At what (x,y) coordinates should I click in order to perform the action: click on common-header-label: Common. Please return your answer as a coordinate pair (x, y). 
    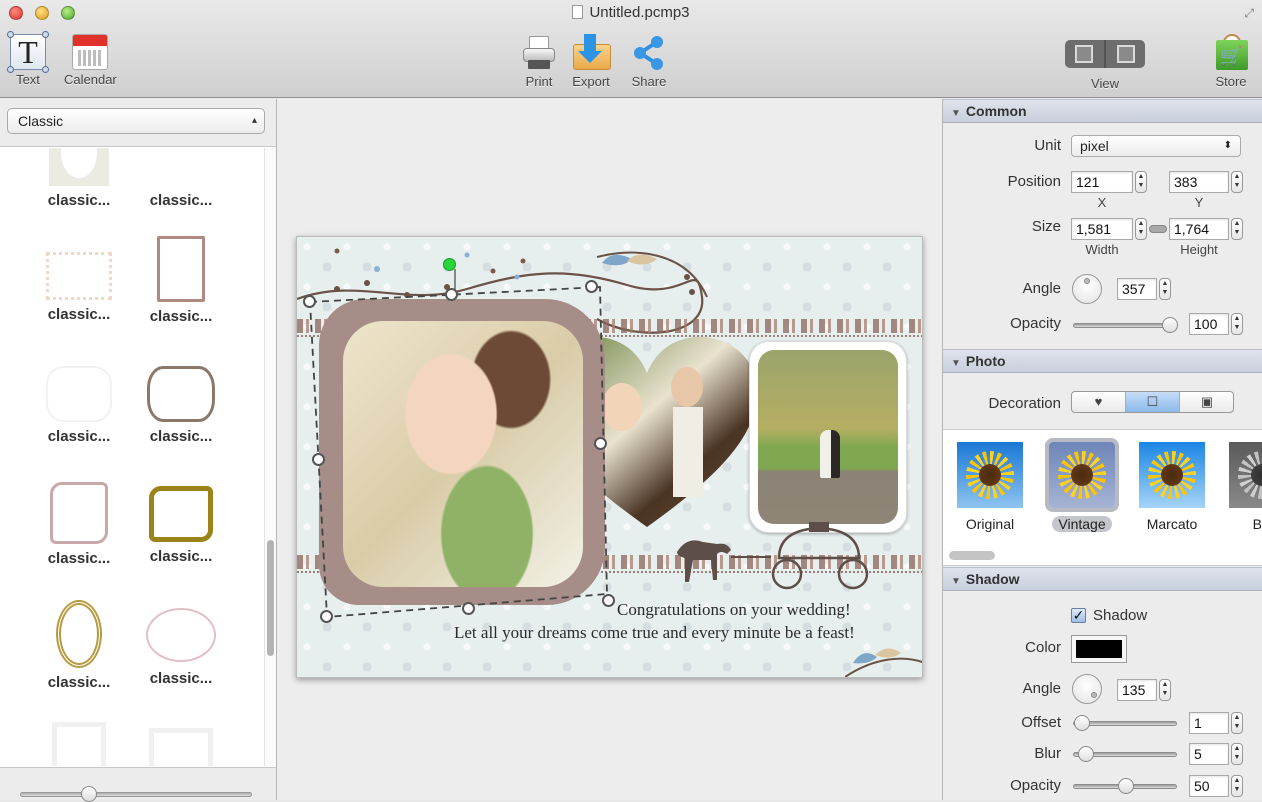
    Looking at the image, I should click on (996, 111).